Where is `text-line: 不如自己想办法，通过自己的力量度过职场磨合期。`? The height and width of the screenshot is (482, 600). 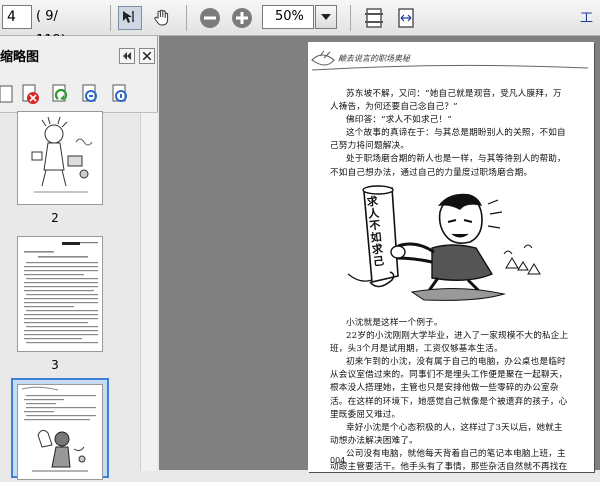 text-line: 不如自己想办法，通过自己的力量度过职场磨合期。 is located at coordinates (431, 172).